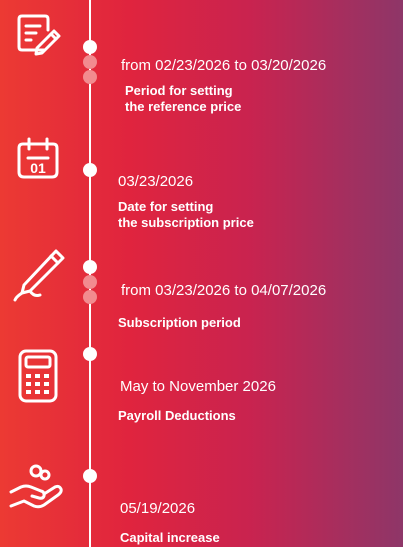  Describe the element at coordinates (156, 181) in the screenshot. I see `step-date: 03/23/2026` at that location.